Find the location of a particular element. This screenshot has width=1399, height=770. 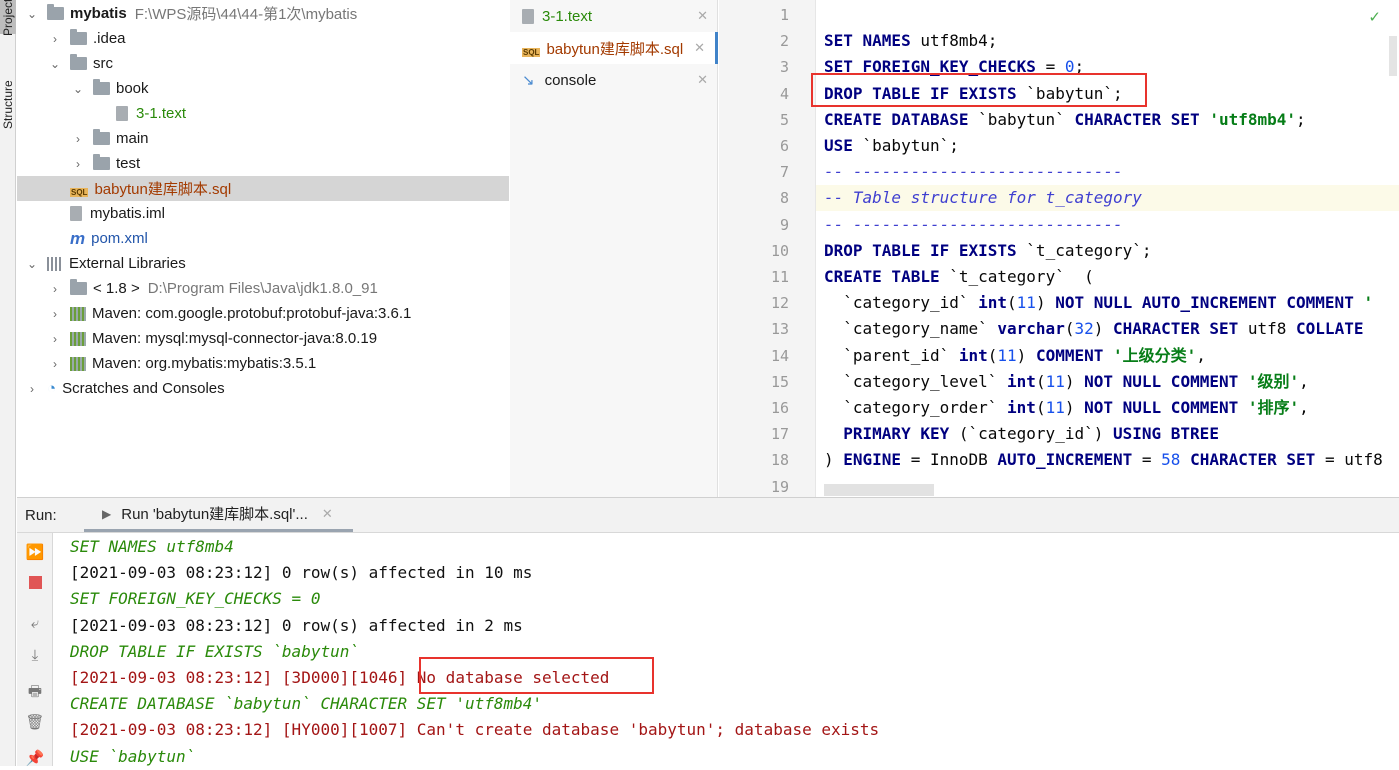

vertical-scrollbar is located at coordinates (1393, 56).